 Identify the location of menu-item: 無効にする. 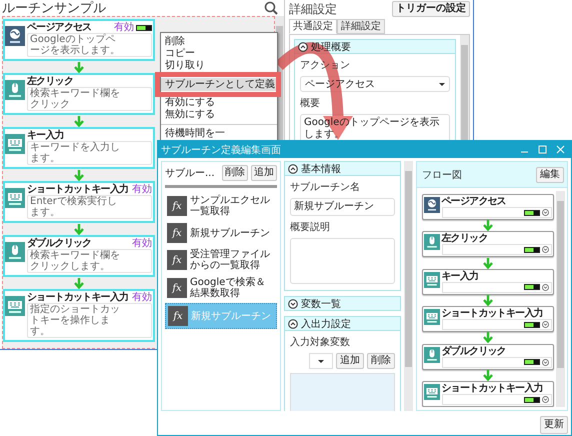
(219, 115).